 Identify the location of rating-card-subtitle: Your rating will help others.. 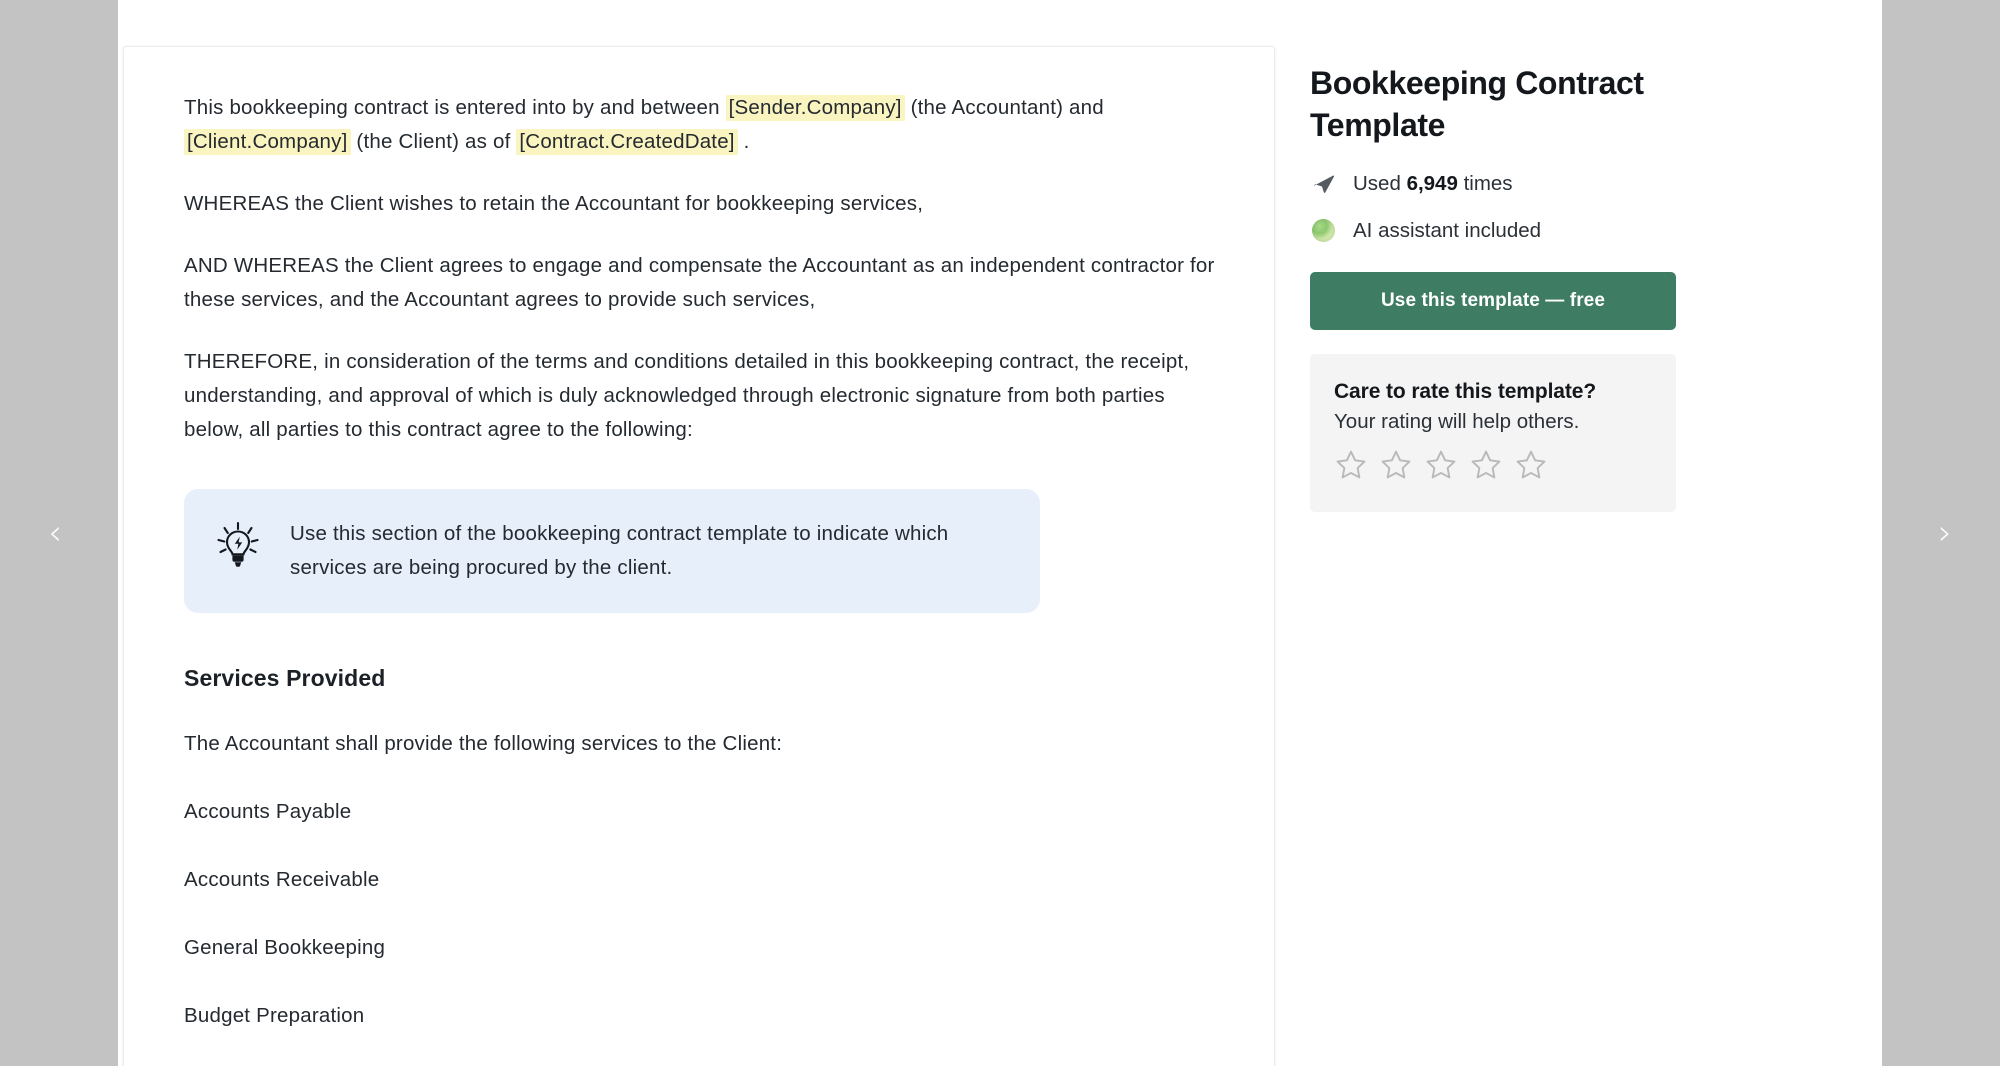
(1457, 421).